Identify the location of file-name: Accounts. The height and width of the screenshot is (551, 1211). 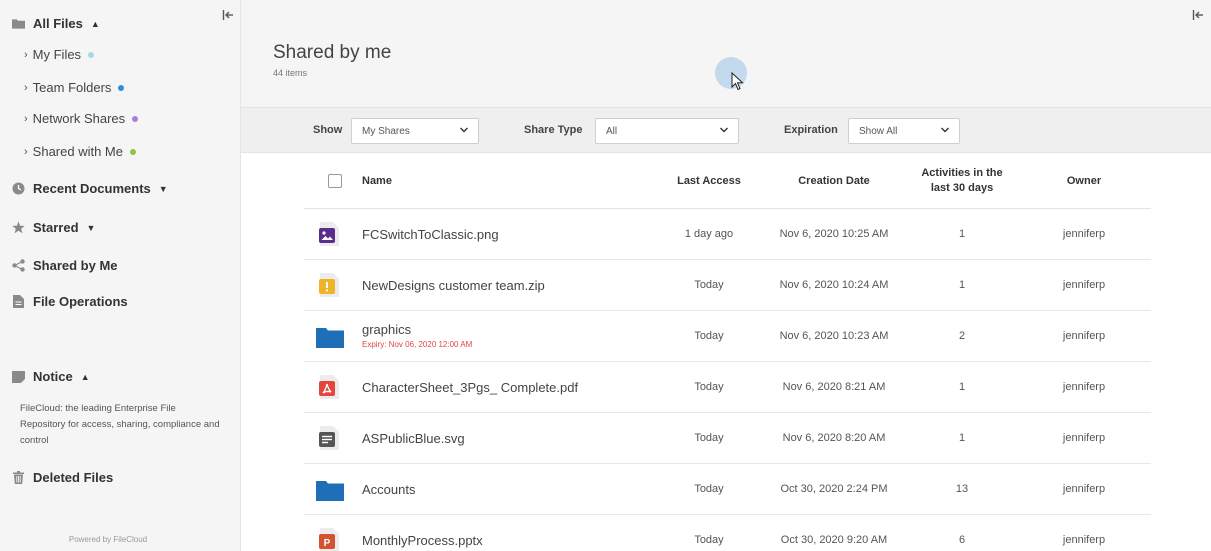
(388, 489).